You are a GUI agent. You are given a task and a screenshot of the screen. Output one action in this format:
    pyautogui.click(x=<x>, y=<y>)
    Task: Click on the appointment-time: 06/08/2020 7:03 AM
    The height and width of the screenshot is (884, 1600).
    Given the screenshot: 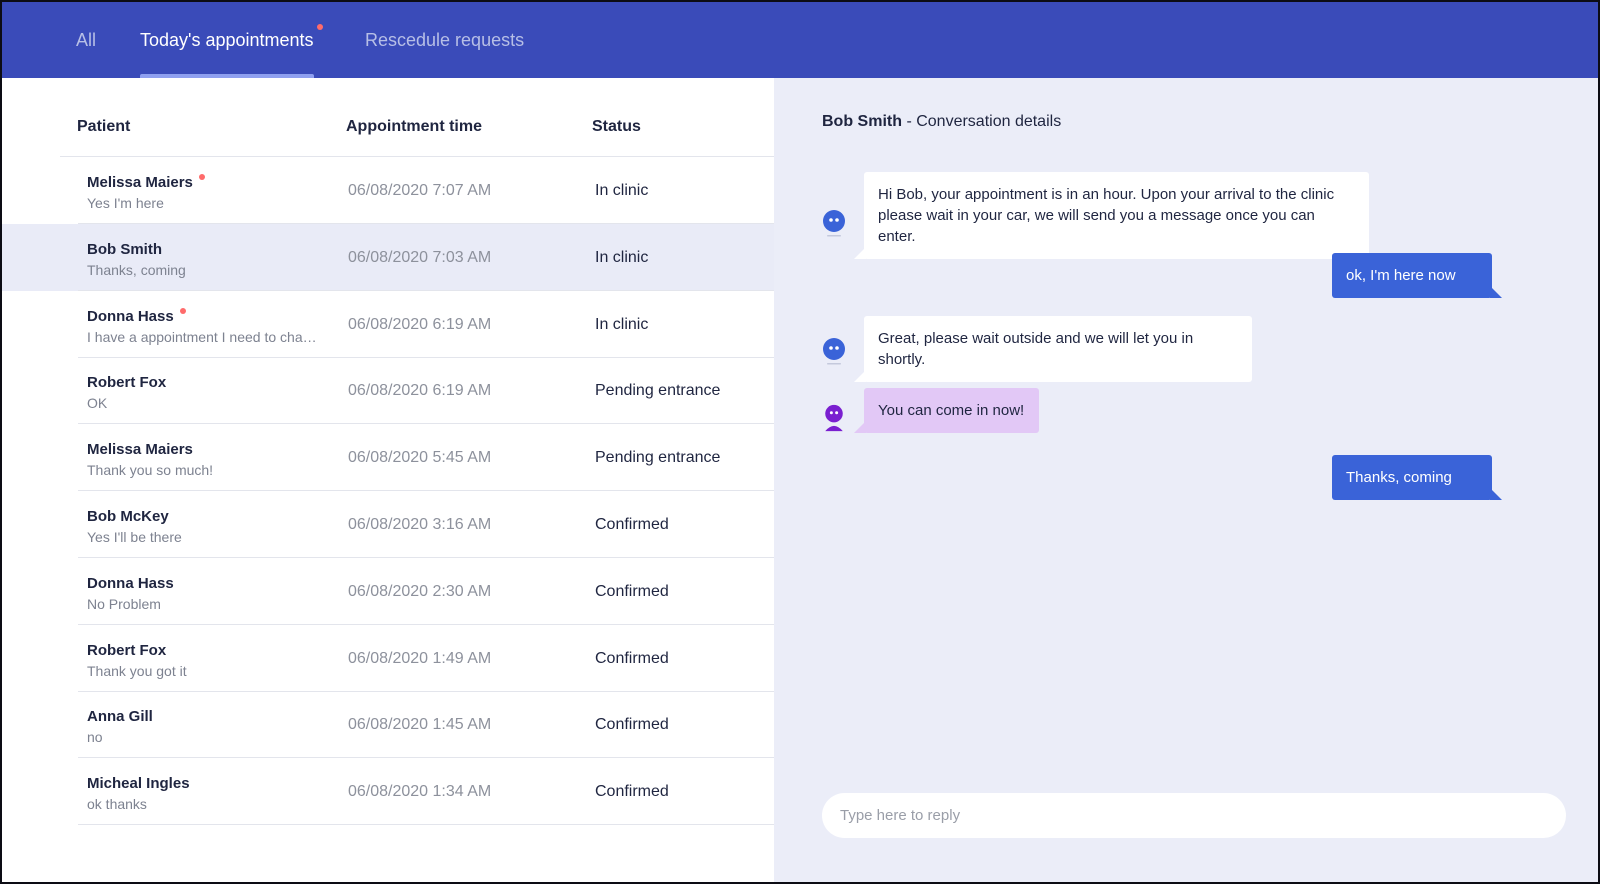 What is the action you would take?
    pyautogui.click(x=420, y=257)
    